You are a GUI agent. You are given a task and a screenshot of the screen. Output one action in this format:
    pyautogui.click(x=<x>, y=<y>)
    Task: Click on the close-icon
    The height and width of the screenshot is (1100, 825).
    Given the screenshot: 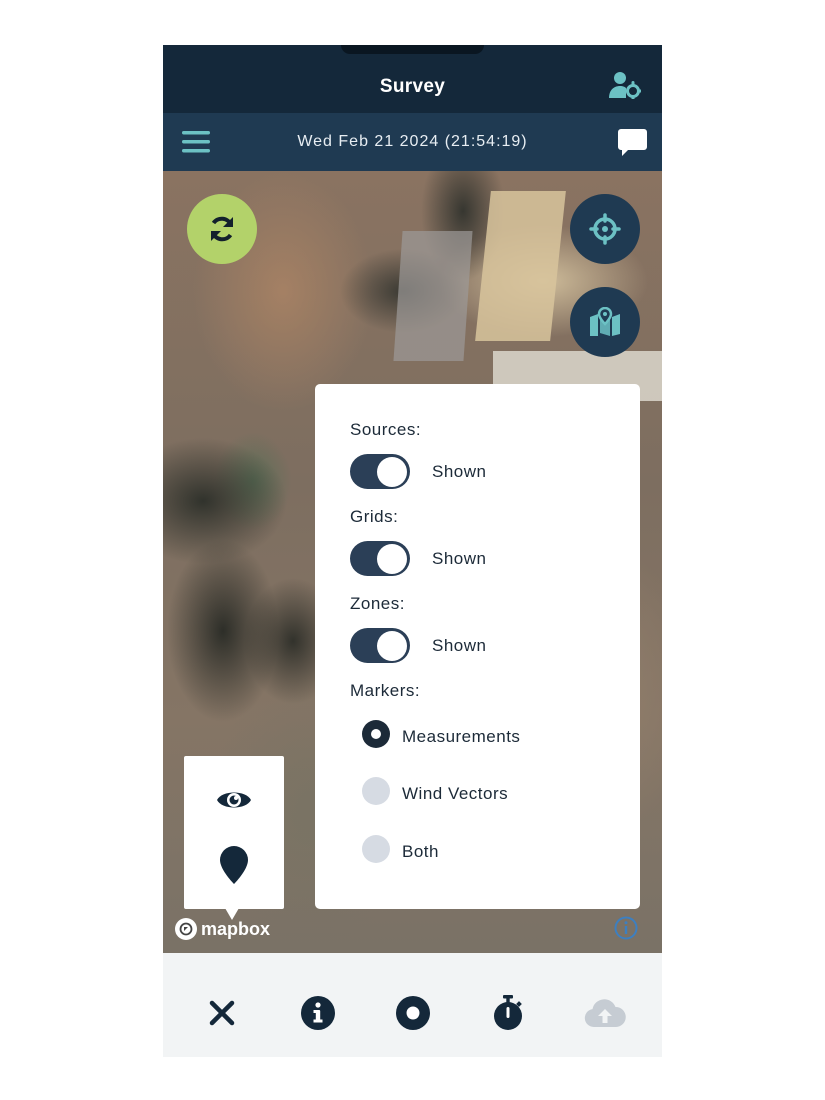 What is the action you would take?
    pyautogui.click(x=222, y=1013)
    